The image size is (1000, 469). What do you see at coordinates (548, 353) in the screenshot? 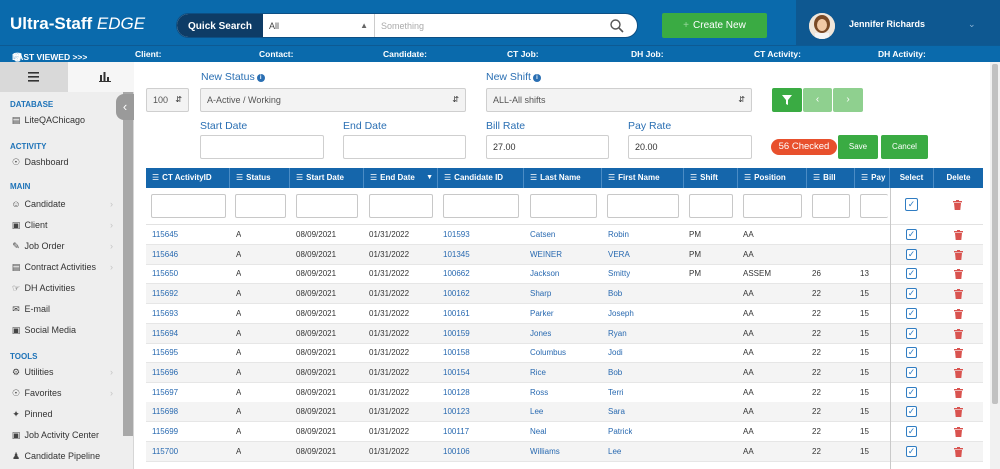
I see `cell-last-name: Columbus` at bounding box center [548, 353].